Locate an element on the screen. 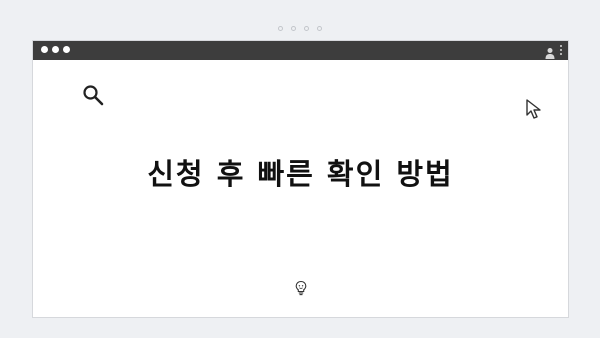 The height and width of the screenshot is (338, 600). pager-dots is located at coordinates (300, 28).